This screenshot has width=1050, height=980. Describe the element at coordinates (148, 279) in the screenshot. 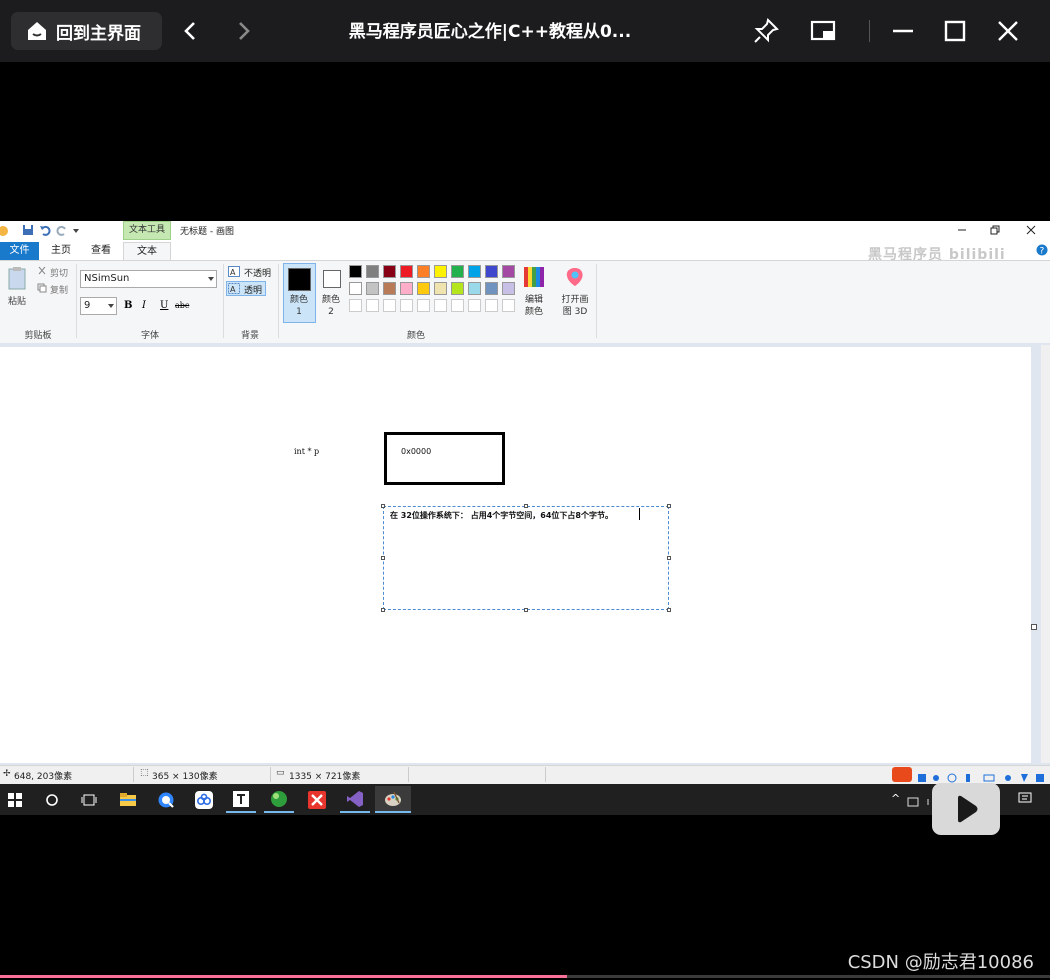

I see `font-family-select: NSimSun` at that location.